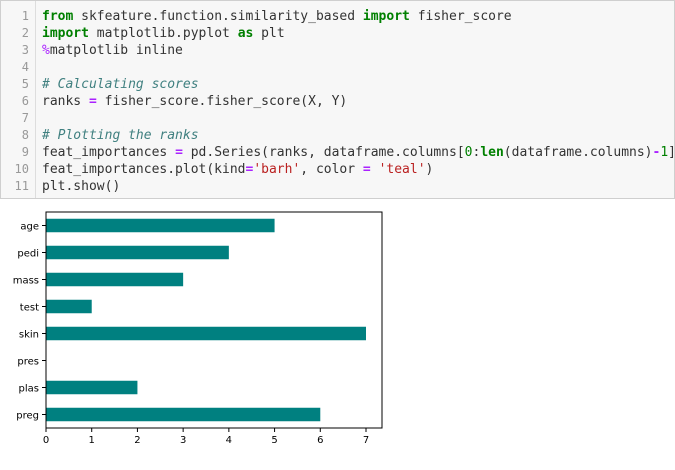  What do you see at coordinates (25, 118) in the screenshot?
I see `line-number: 7` at bounding box center [25, 118].